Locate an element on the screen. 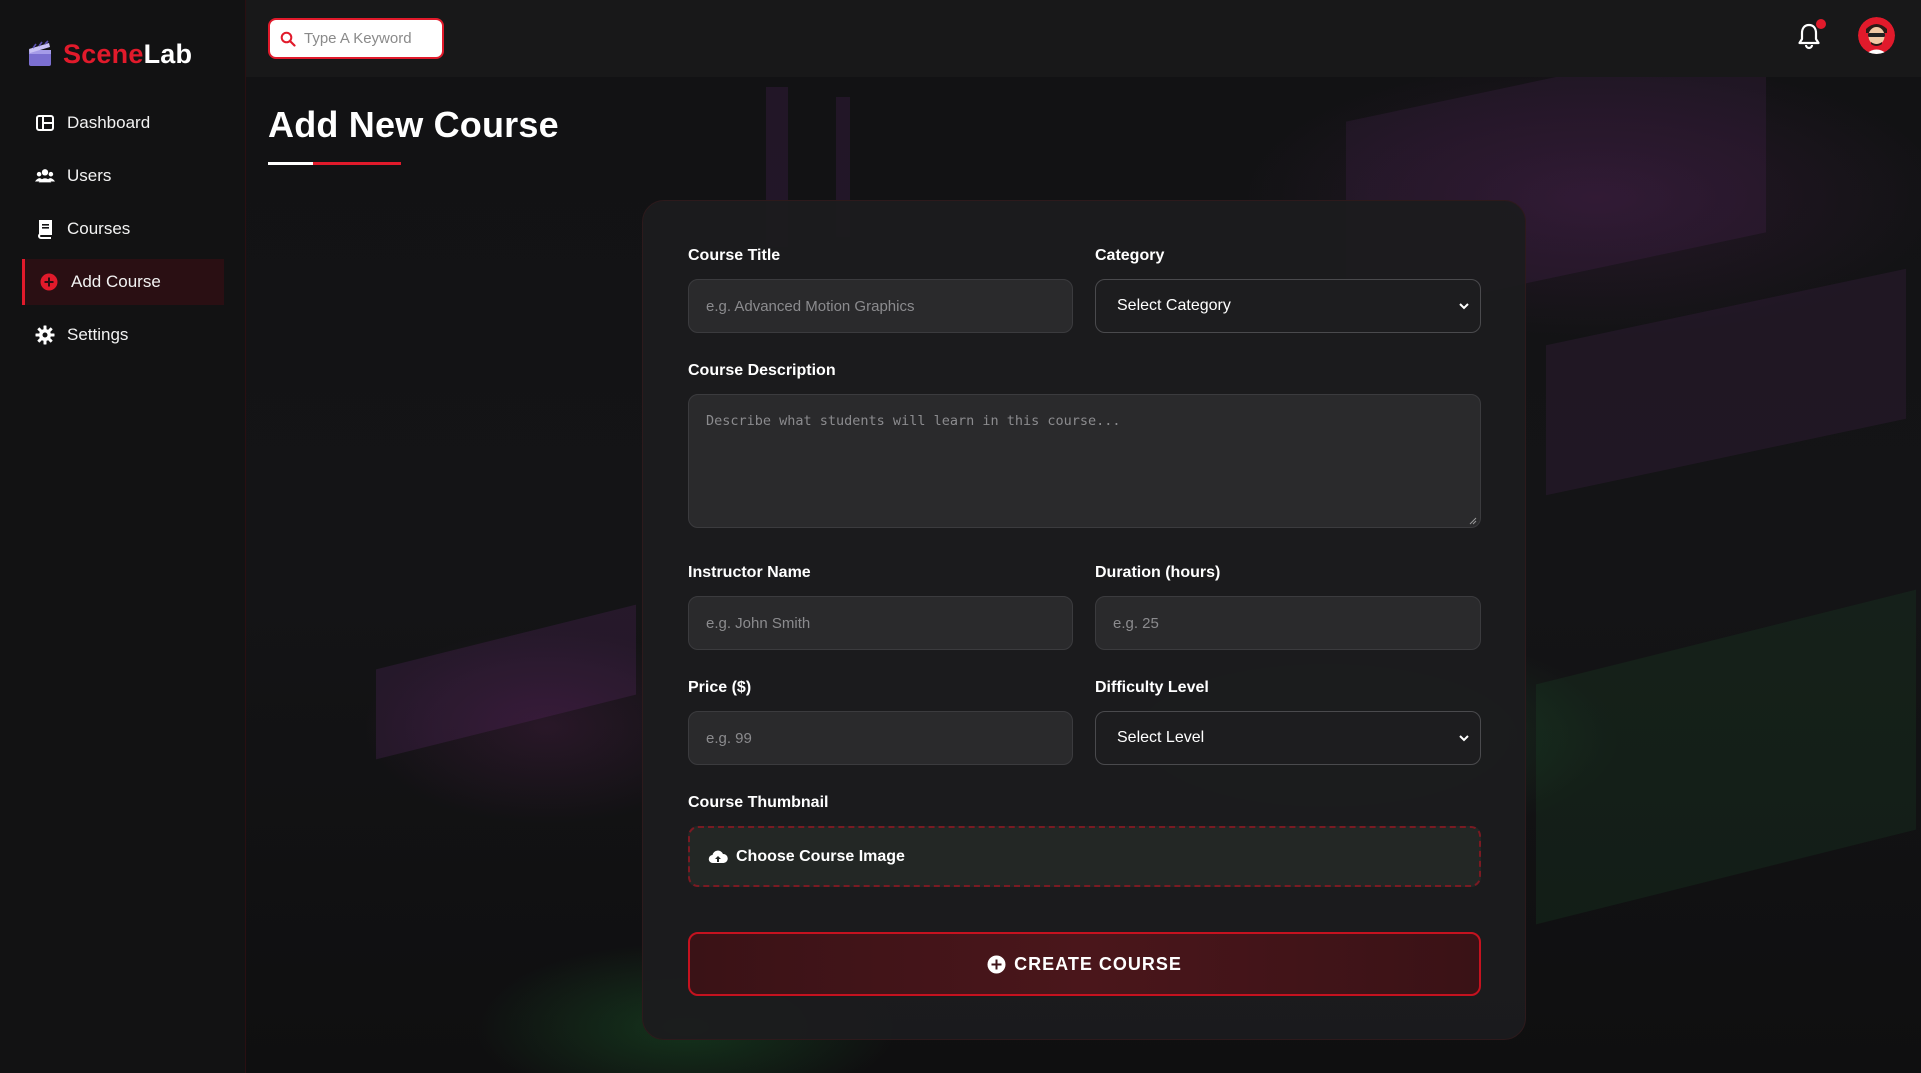 This screenshot has height=1073, width=1921. avatar is located at coordinates (1876, 35).